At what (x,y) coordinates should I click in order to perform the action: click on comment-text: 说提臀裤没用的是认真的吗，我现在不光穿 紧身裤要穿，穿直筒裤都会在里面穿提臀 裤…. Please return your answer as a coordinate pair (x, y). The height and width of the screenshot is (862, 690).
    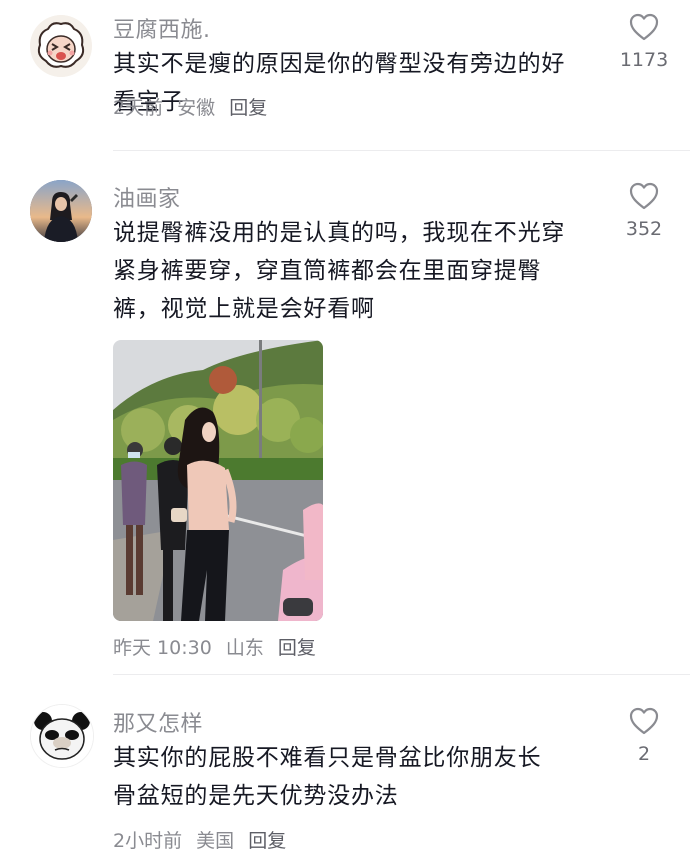
    Looking at the image, I should click on (363, 271).